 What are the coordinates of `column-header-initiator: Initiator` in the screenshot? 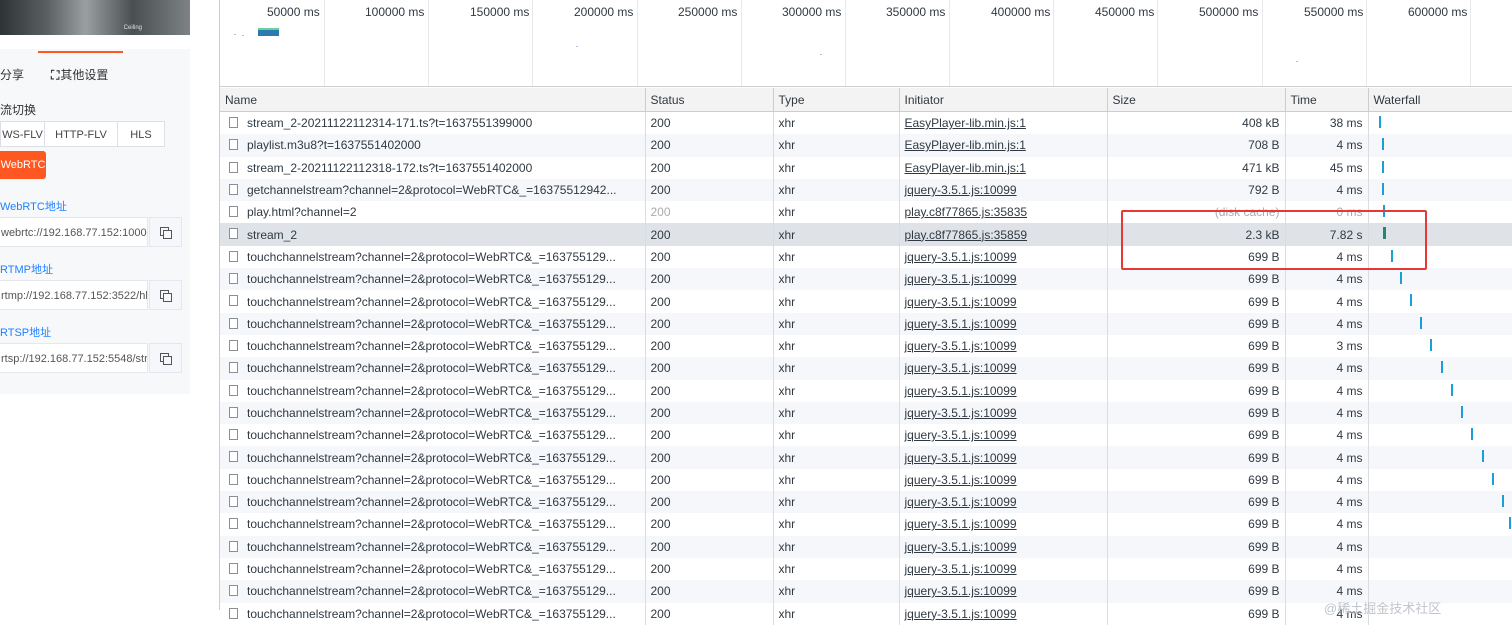 It's located at (1003, 100).